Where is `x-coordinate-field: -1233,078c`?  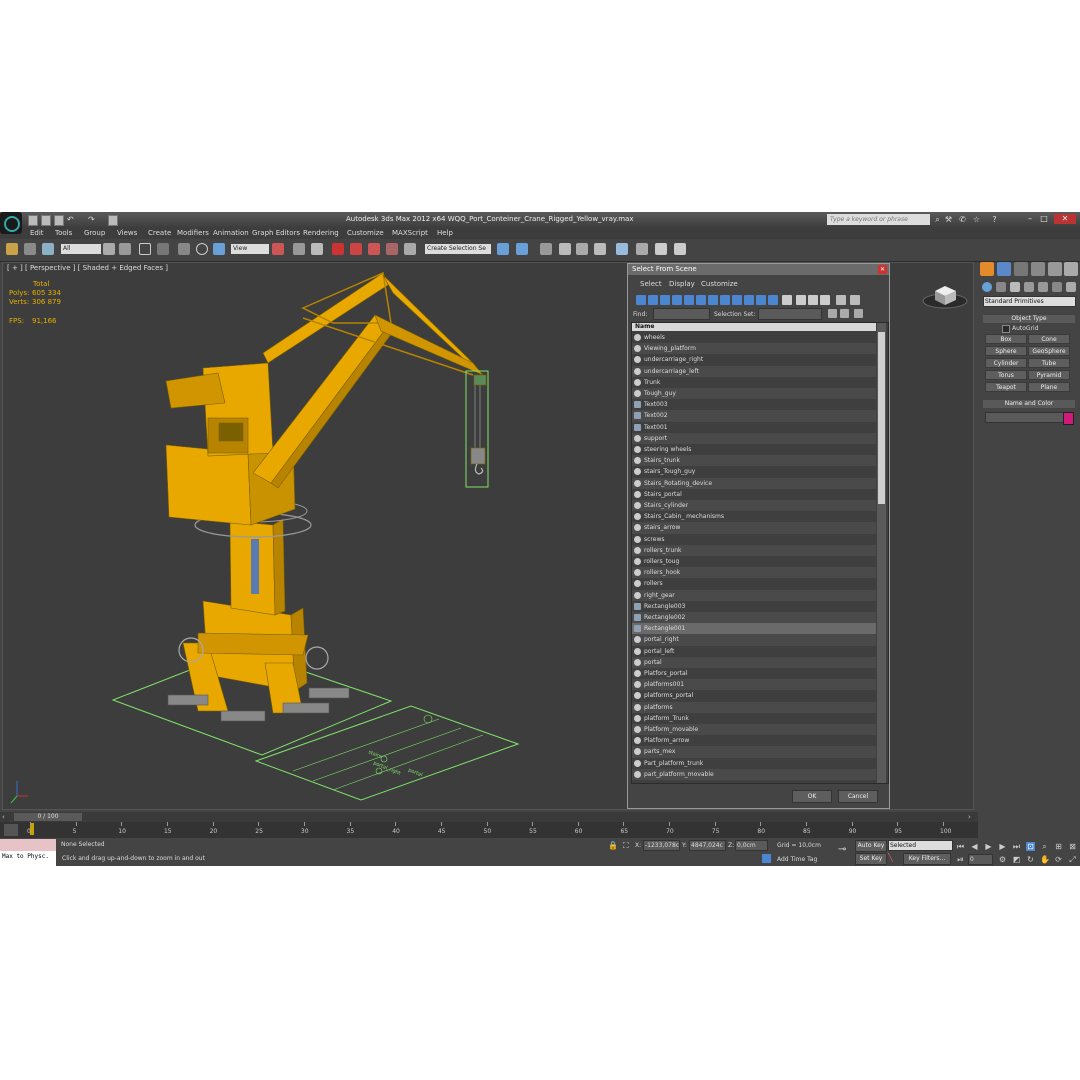 x-coordinate-field: -1233,078c is located at coordinates (661, 845).